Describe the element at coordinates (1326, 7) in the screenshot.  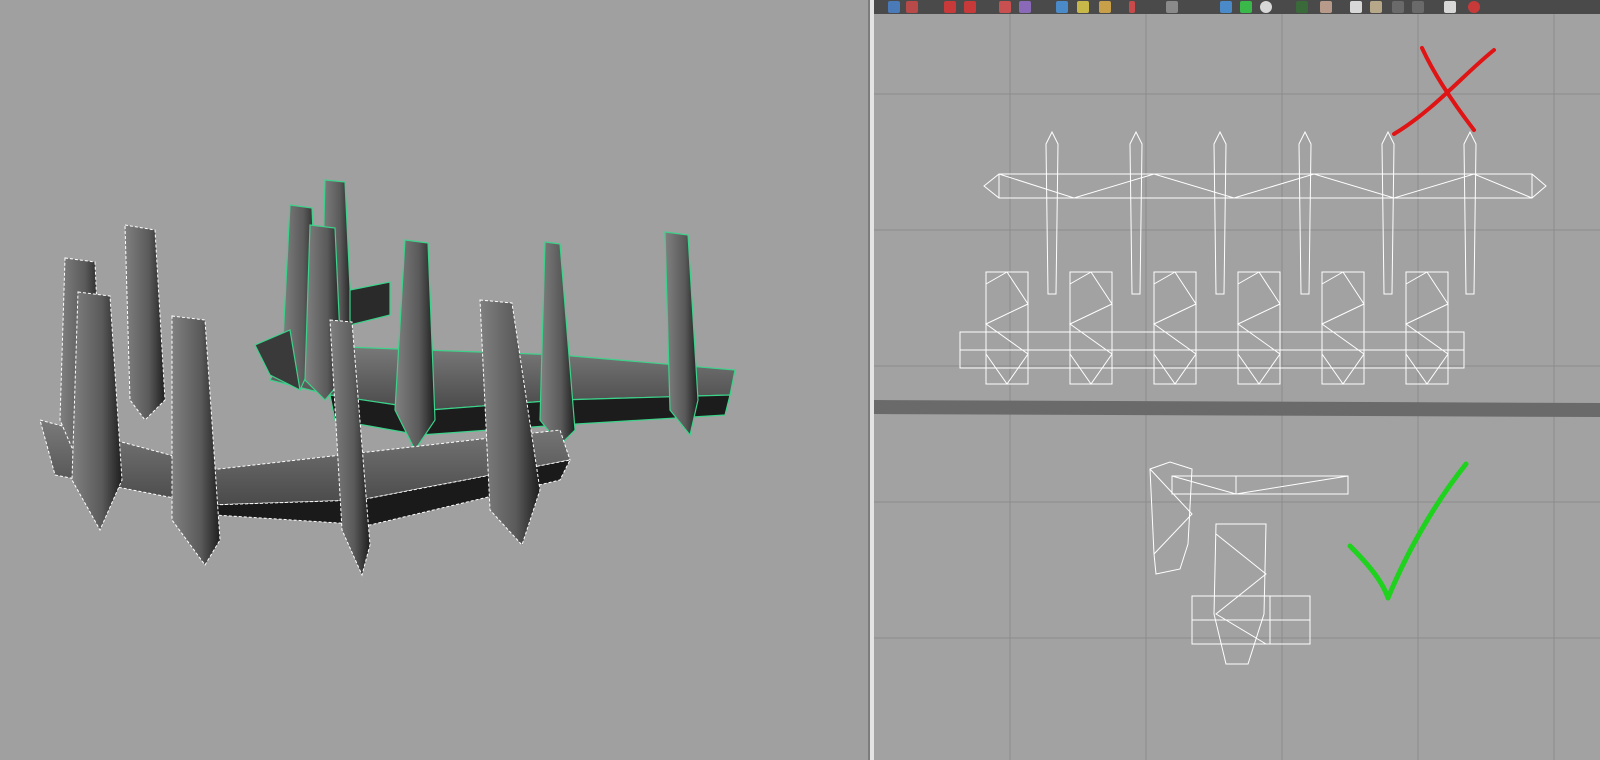
I see `dim-icon` at that location.